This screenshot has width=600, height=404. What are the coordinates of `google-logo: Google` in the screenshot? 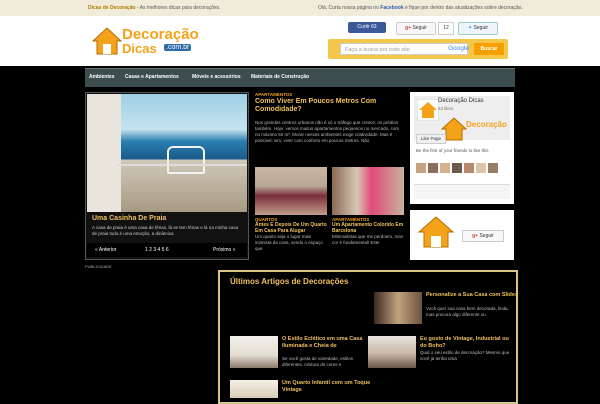 It's located at (458, 48).